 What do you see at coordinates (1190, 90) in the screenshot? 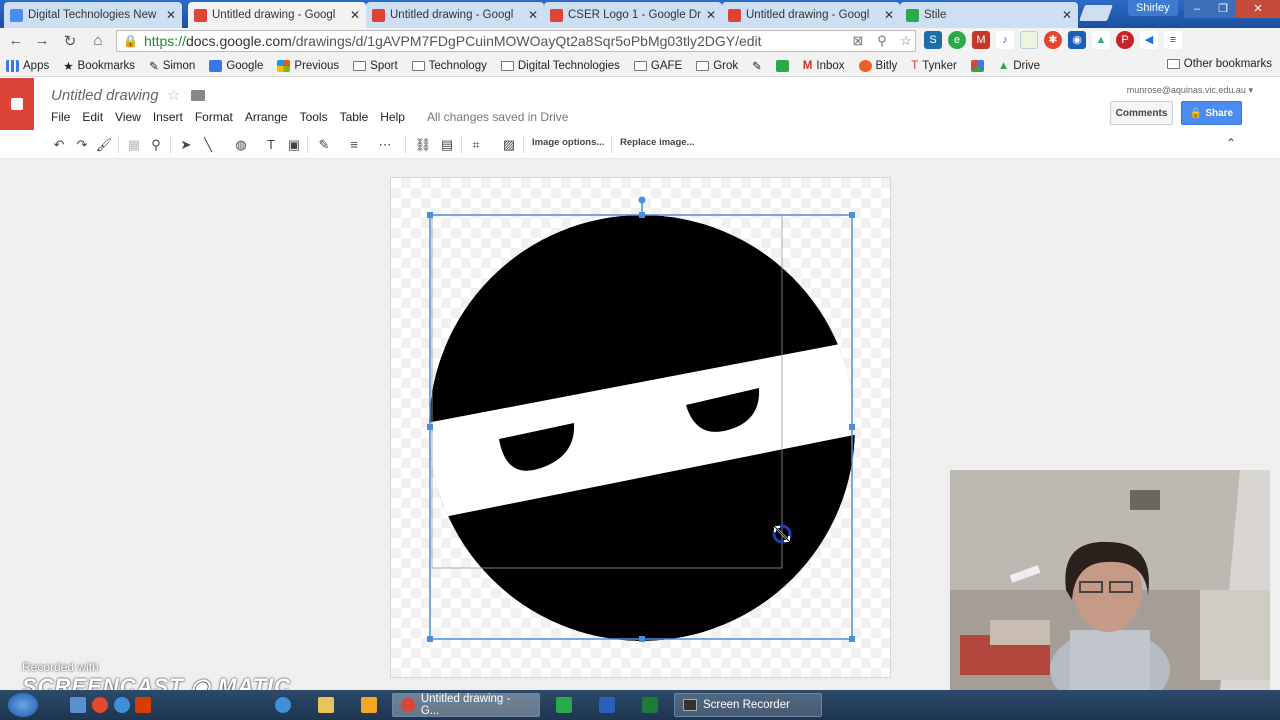
I see `account-email: munrose@aquinas.vic.edu.au ▾` at bounding box center [1190, 90].